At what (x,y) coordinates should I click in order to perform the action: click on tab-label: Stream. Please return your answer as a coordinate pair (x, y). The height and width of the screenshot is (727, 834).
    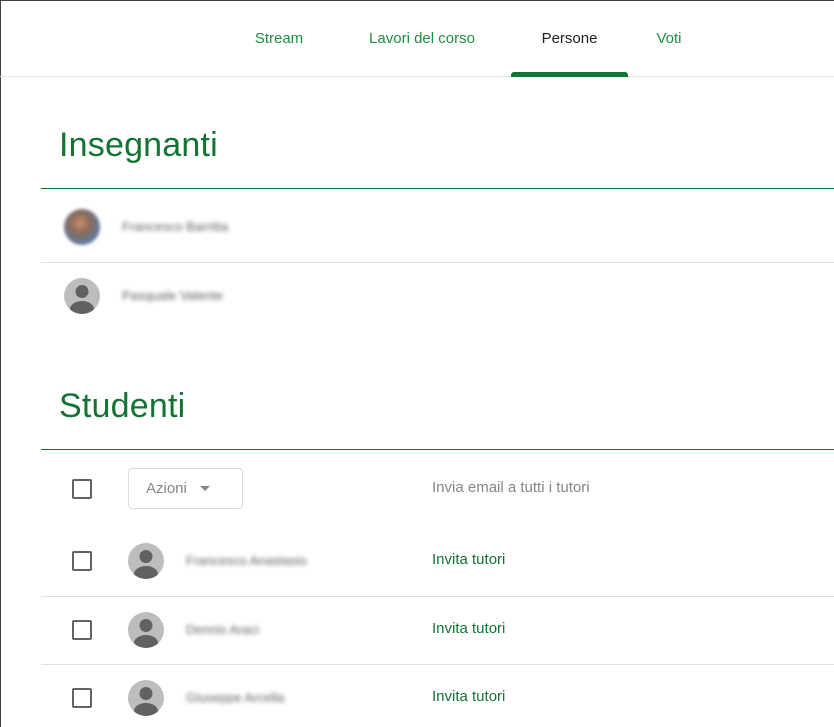
    Looking at the image, I should click on (279, 38).